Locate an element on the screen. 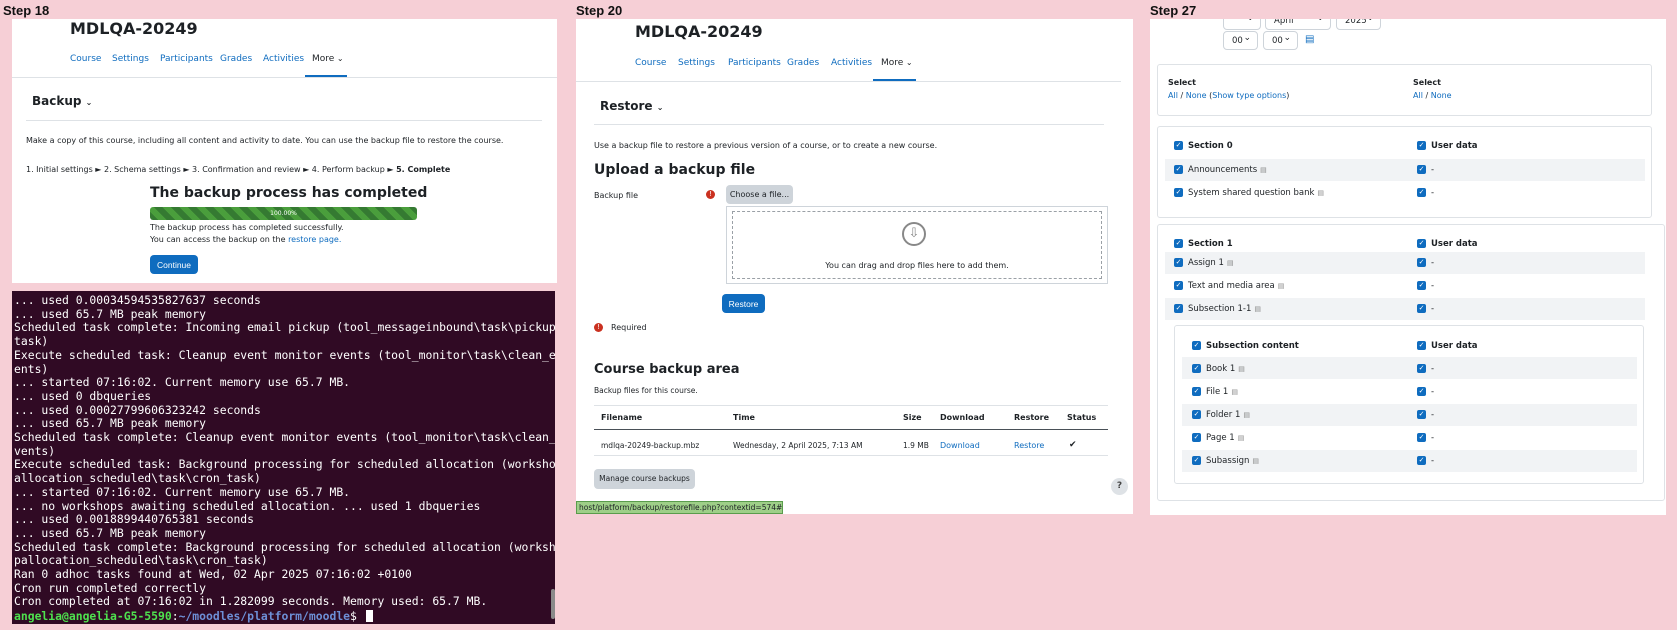 This screenshot has height=630, width=1677. backup-area-description: Backup files for this course. is located at coordinates (646, 390).